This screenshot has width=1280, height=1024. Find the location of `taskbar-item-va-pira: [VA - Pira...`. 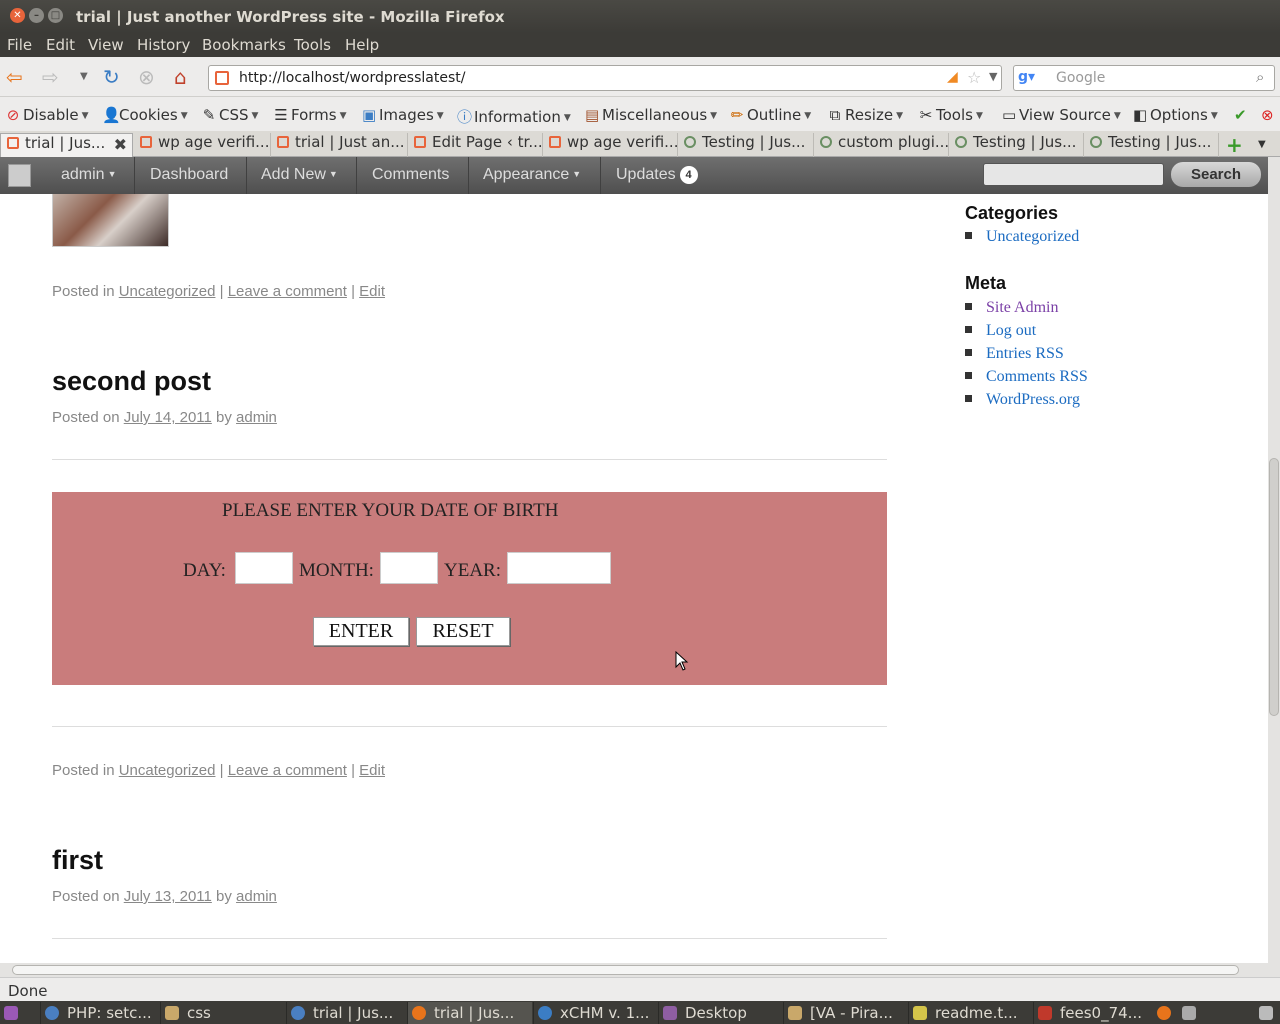

taskbar-item-va-pira: [VA - Pira... is located at coordinates (845, 1013).